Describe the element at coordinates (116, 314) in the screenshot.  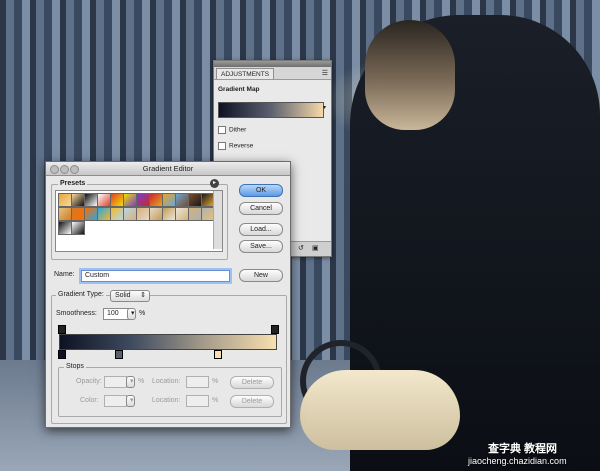
I see `smoothness-input: 100` at that location.